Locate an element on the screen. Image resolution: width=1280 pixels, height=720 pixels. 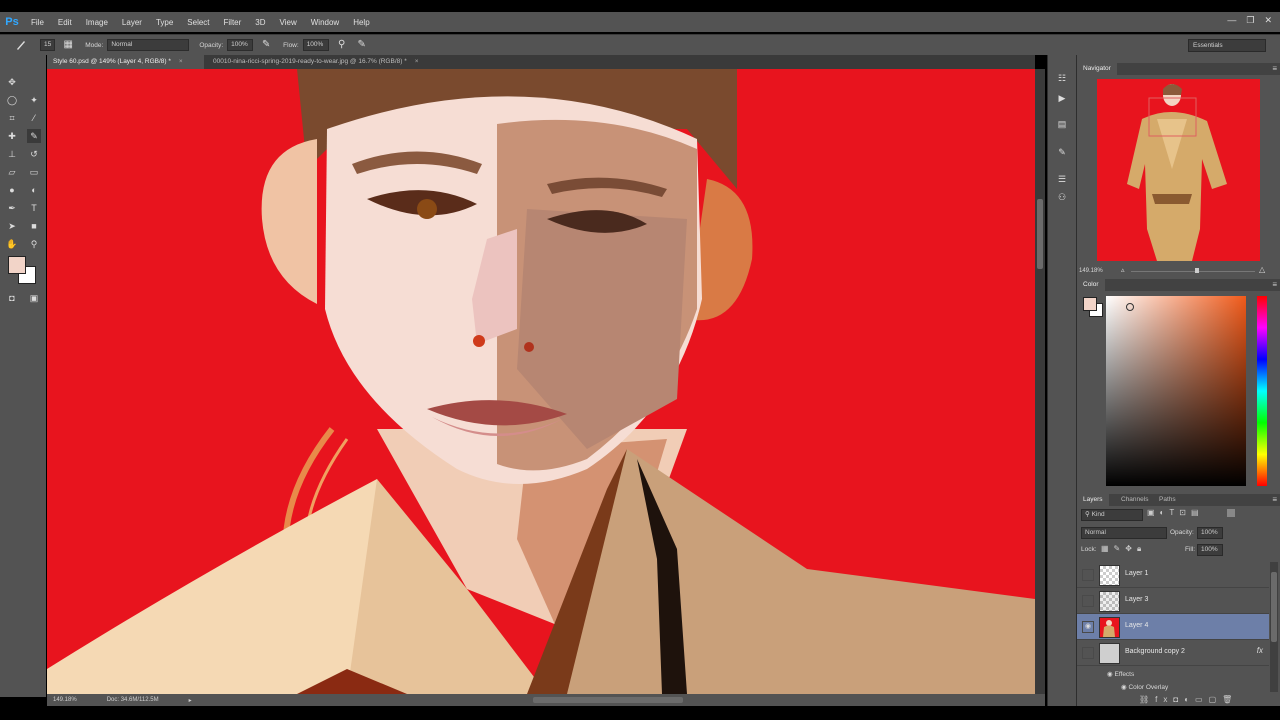
screen-mode-icon: ▣ is located at coordinates (34, 298).